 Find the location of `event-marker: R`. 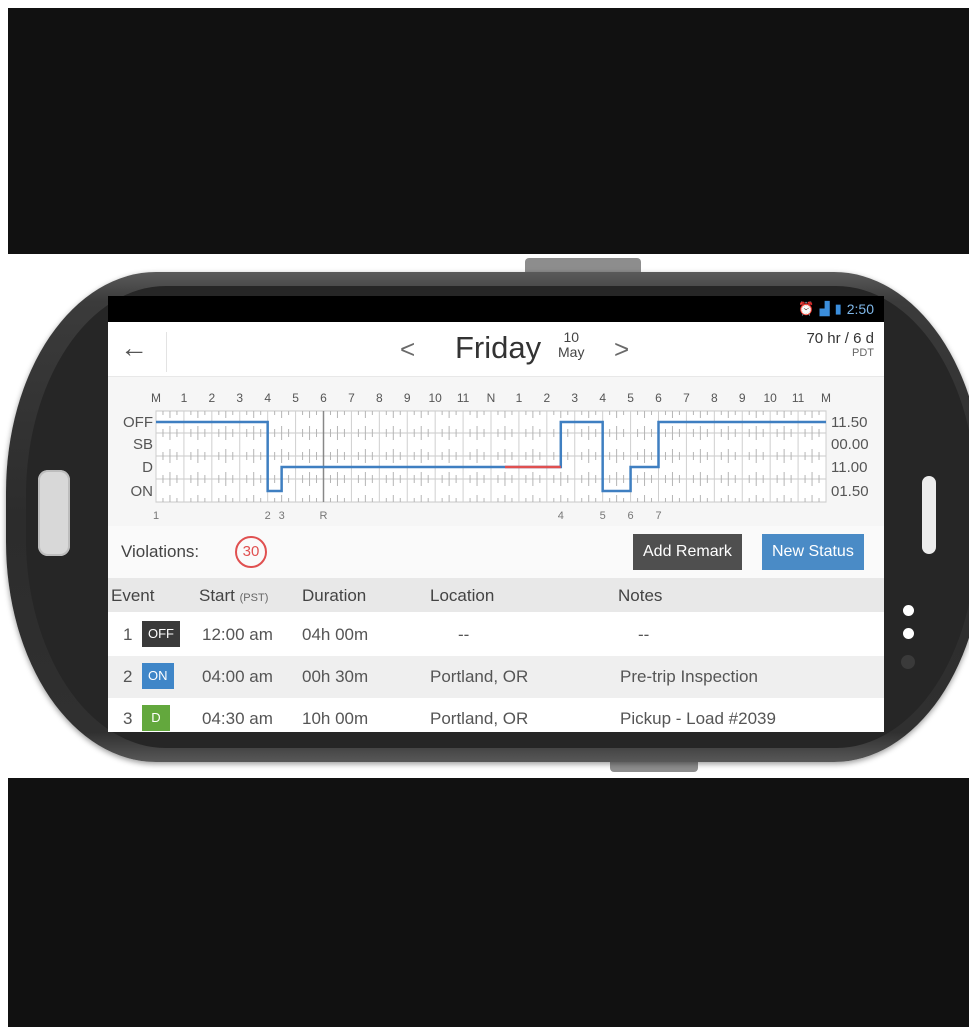

event-marker: R is located at coordinates (324, 516).